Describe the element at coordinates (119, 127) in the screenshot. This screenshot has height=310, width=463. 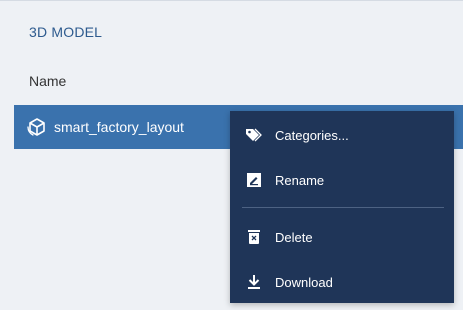
I see `row-label: smart_factory_layout` at that location.